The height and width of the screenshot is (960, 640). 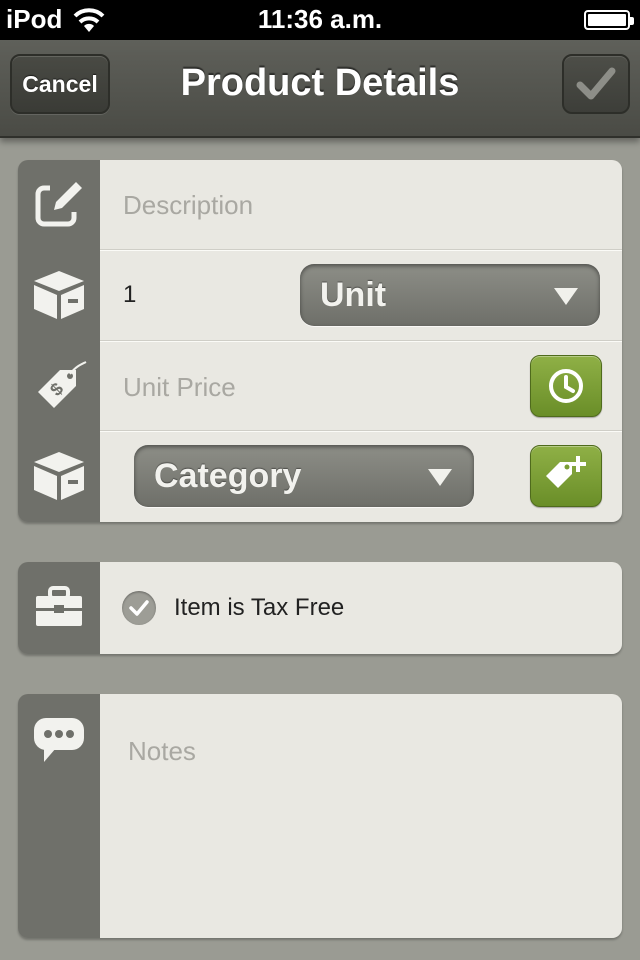 What do you see at coordinates (363, 205) in the screenshot?
I see `description-input: Description` at bounding box center [363, 205].